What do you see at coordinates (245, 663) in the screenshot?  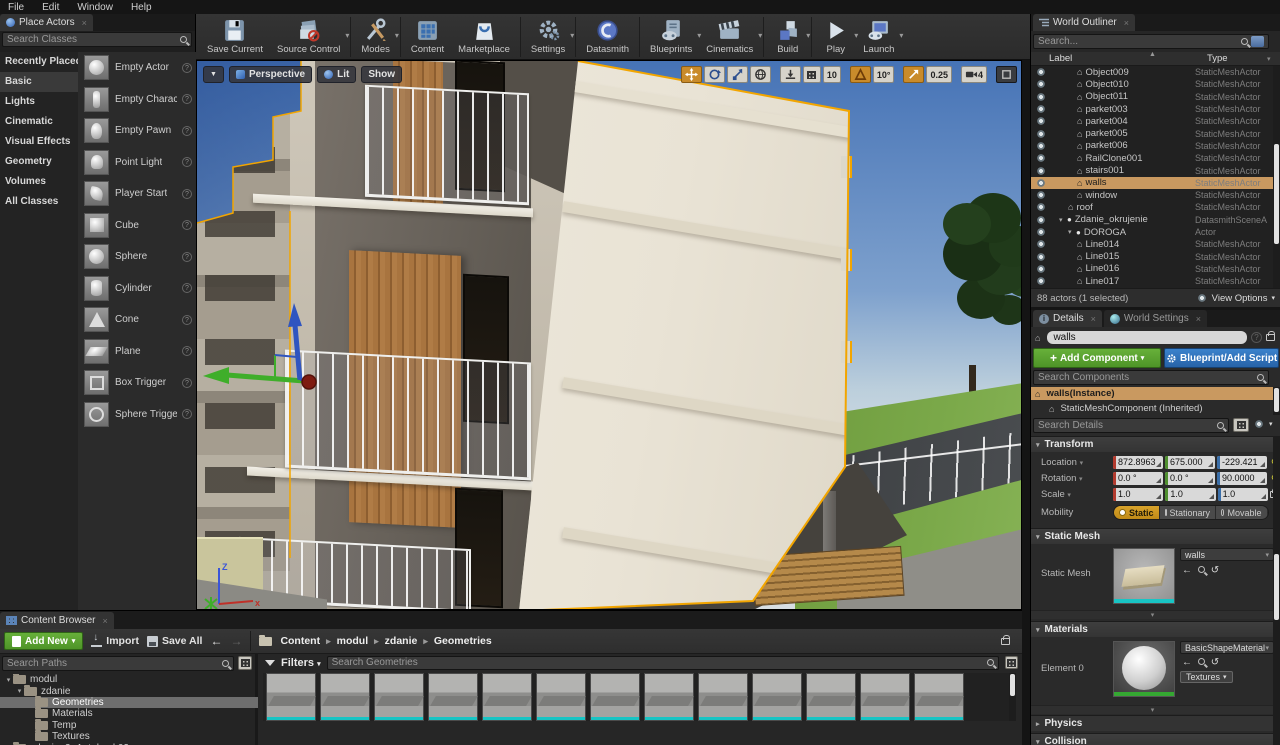 I see `sources-toggle-button` at bounding box center [245, 663].